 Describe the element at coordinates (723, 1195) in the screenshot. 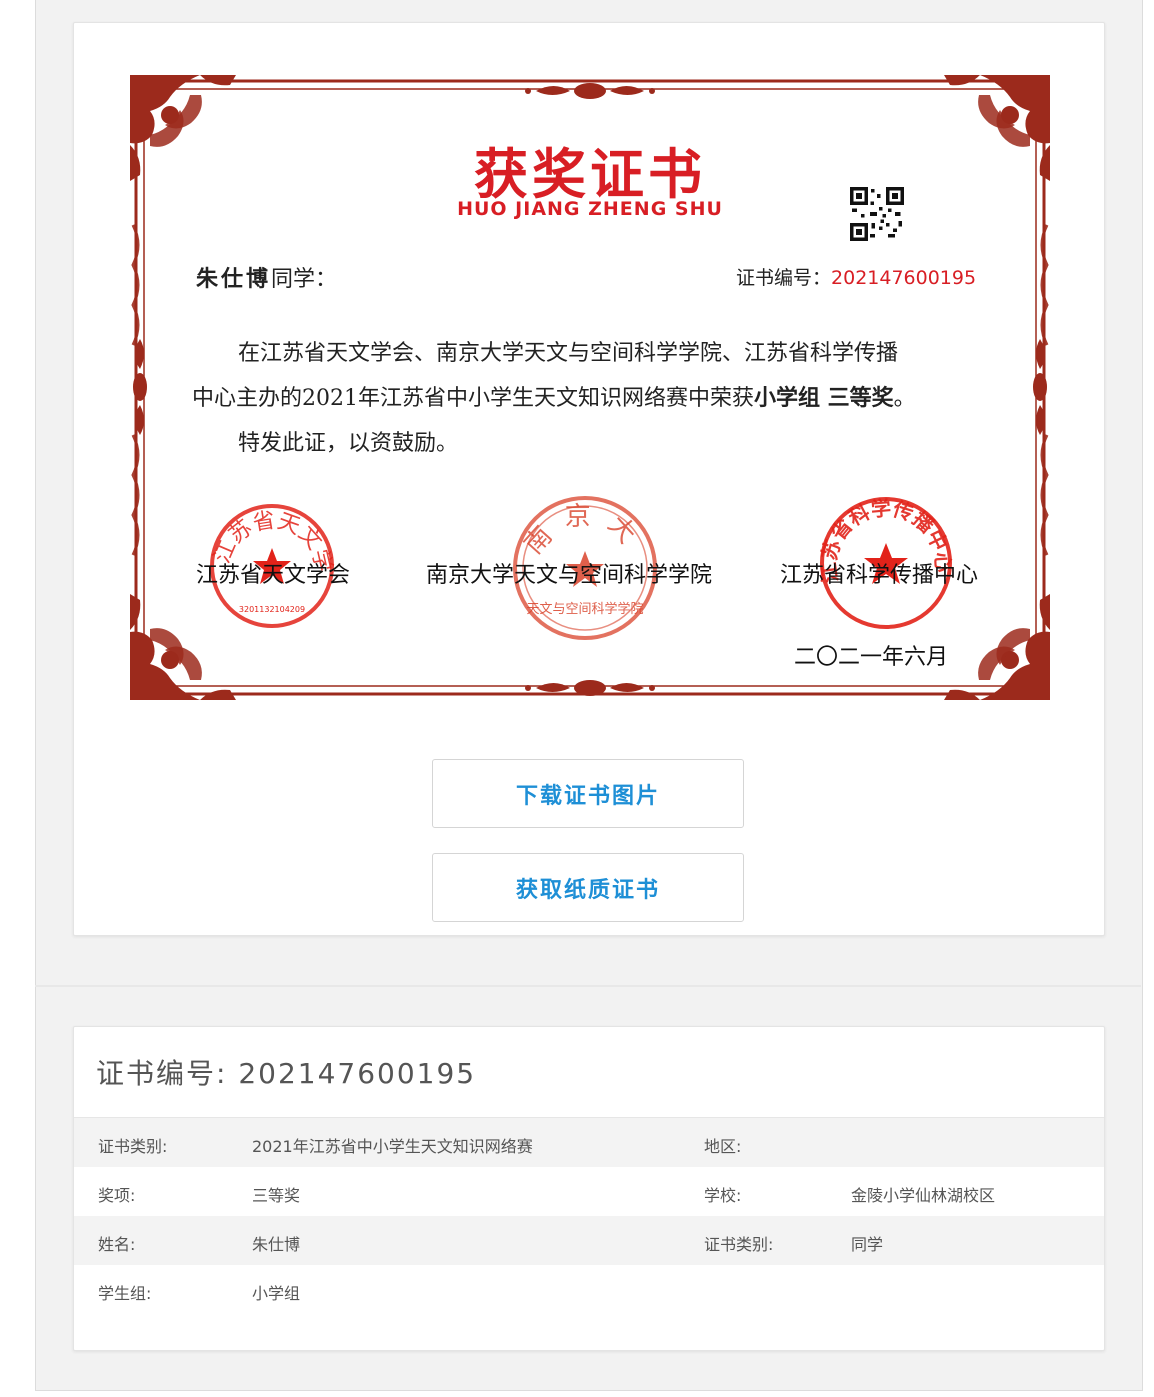

I see `row-label: 学校:` at that location.